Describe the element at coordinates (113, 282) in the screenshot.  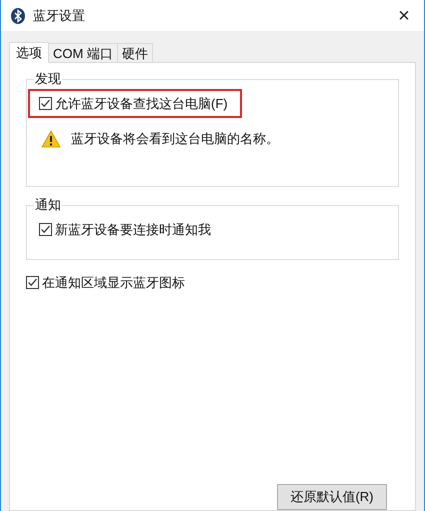
I see `checkbox-label: 在通知区域显示蓝牙图标` at that location.